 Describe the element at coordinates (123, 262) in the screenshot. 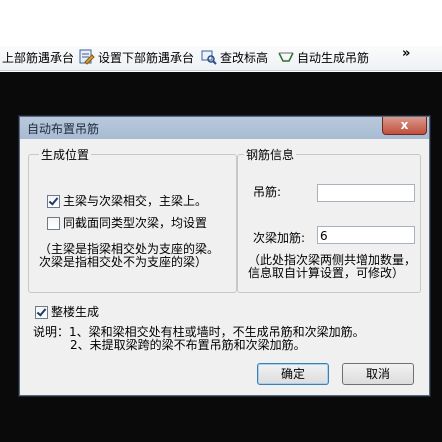

I see `position-note-line-2: 次梁是指相交处不为支座的梁）` at that location.